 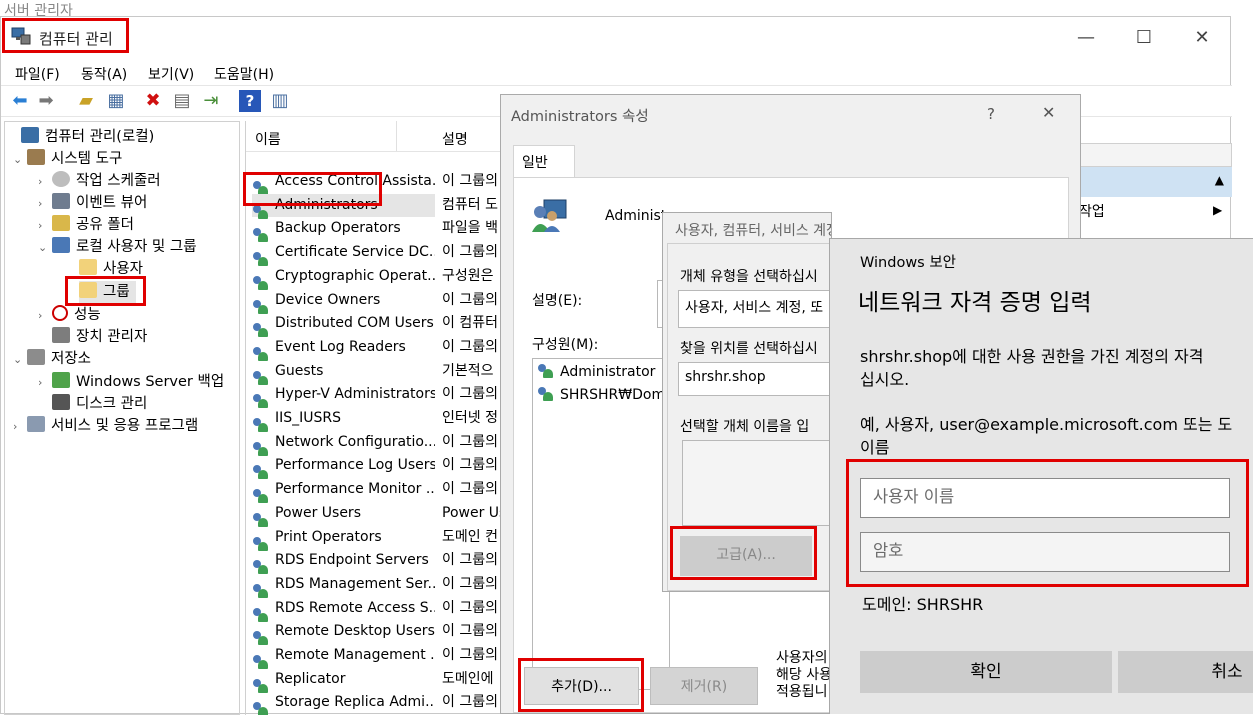 I want to click on group-row: Power Users Power Us, so click(x=379, y=514).